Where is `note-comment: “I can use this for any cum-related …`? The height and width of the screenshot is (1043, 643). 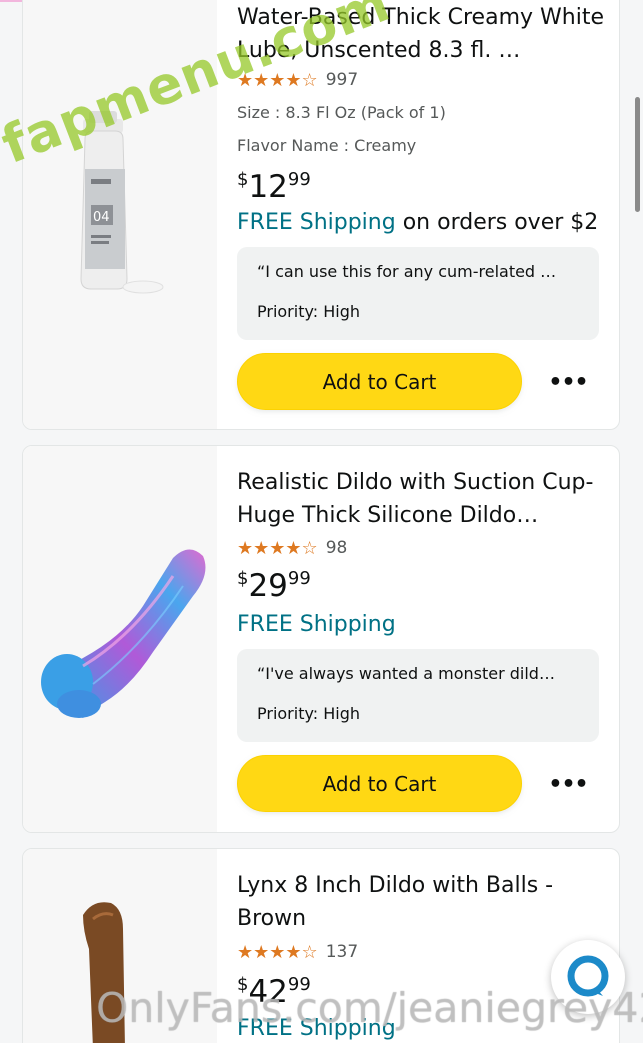 note-comment: “I can use this for any cum-related … is located at coordinates (407, 271).